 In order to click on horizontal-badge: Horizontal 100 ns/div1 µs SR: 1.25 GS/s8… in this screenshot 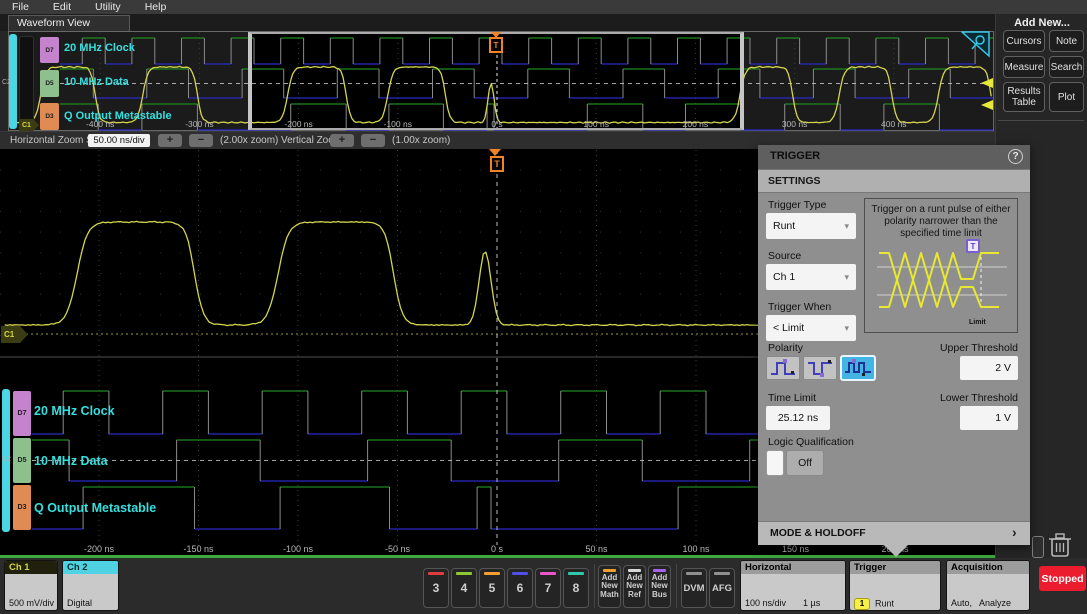, I will do `click(793, 585)`.